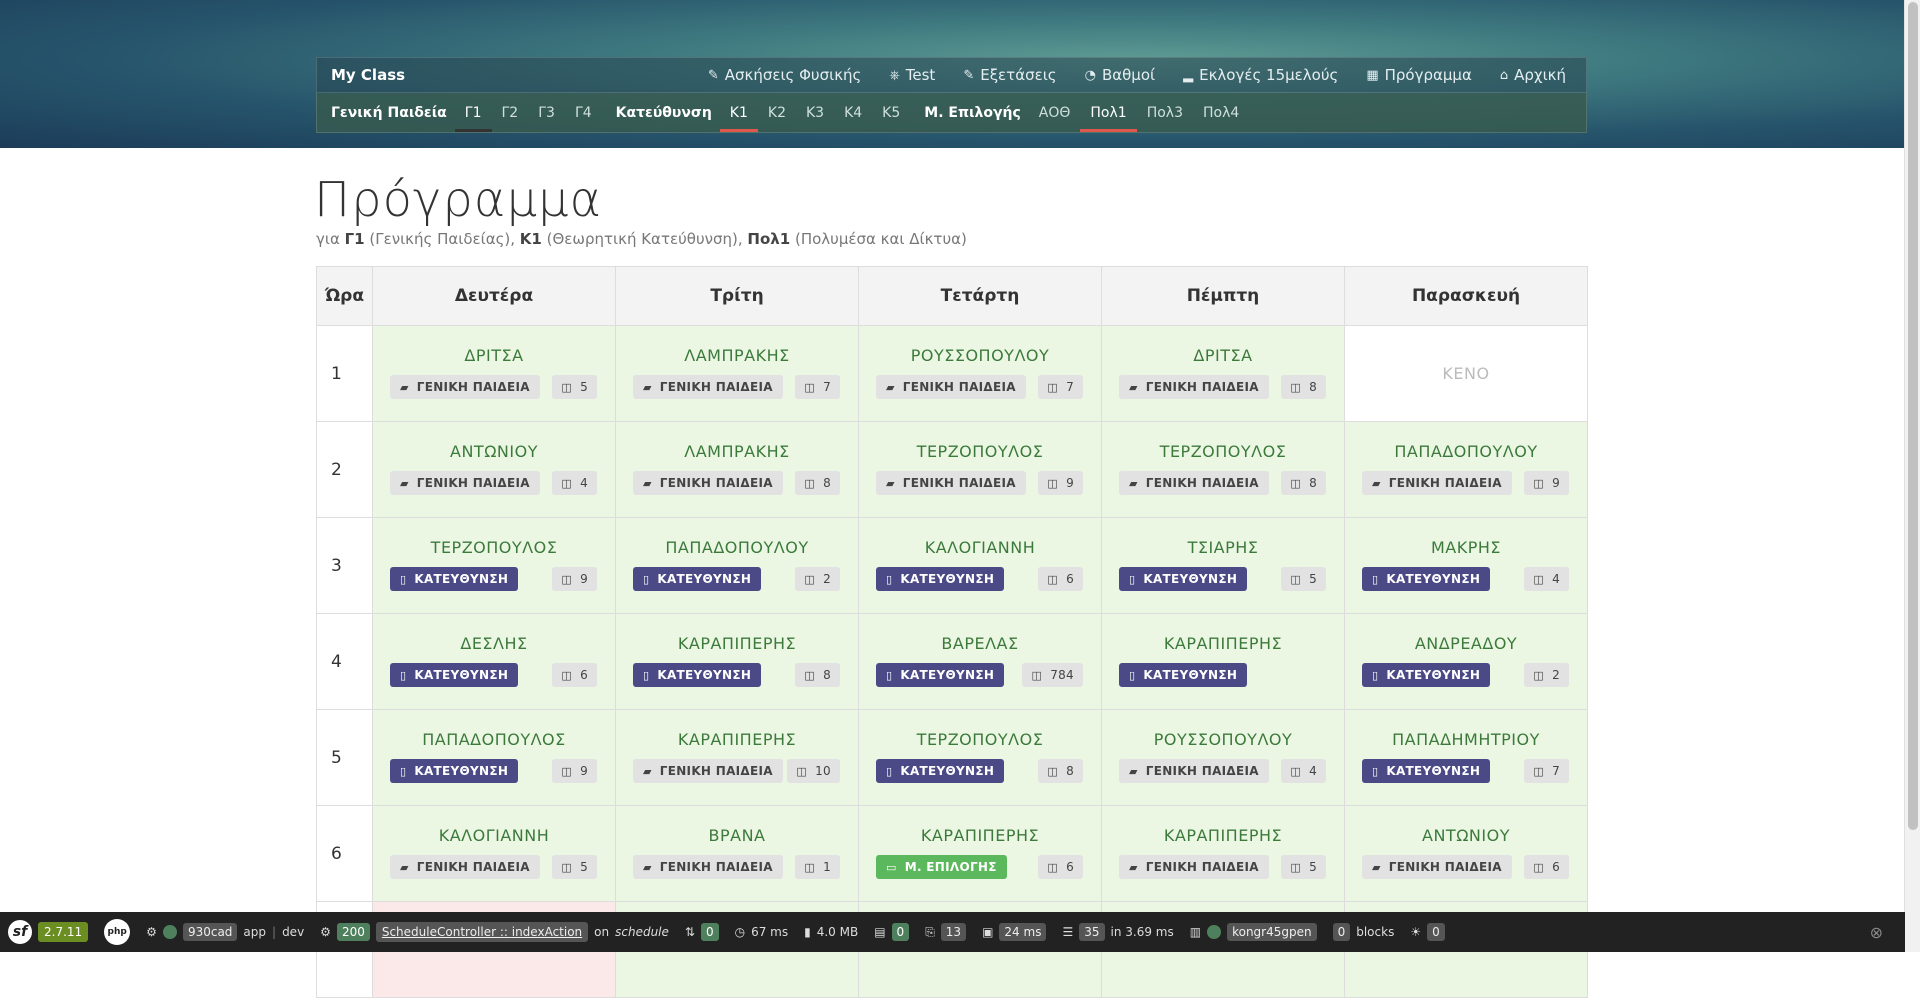 This screenshot has height=998, width=1920. What do you see at coordinates (912, 75) in the screenshot?
I see `nav-link-1: ⎈ Test` at bounding box center [912, 75].